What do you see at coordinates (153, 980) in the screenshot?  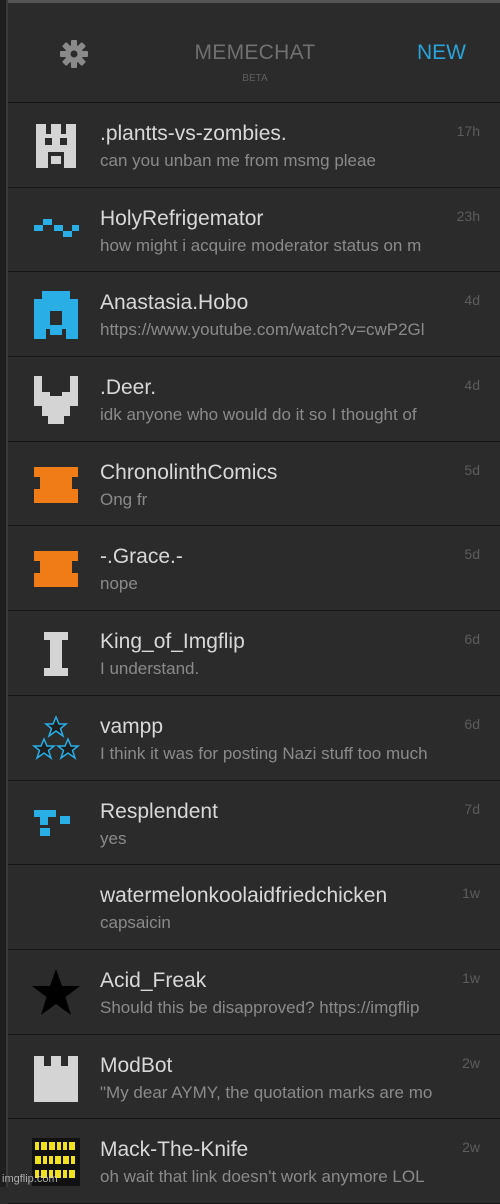 I see `conversation-name: Acid_Freak` at bounding box center [153, 980].